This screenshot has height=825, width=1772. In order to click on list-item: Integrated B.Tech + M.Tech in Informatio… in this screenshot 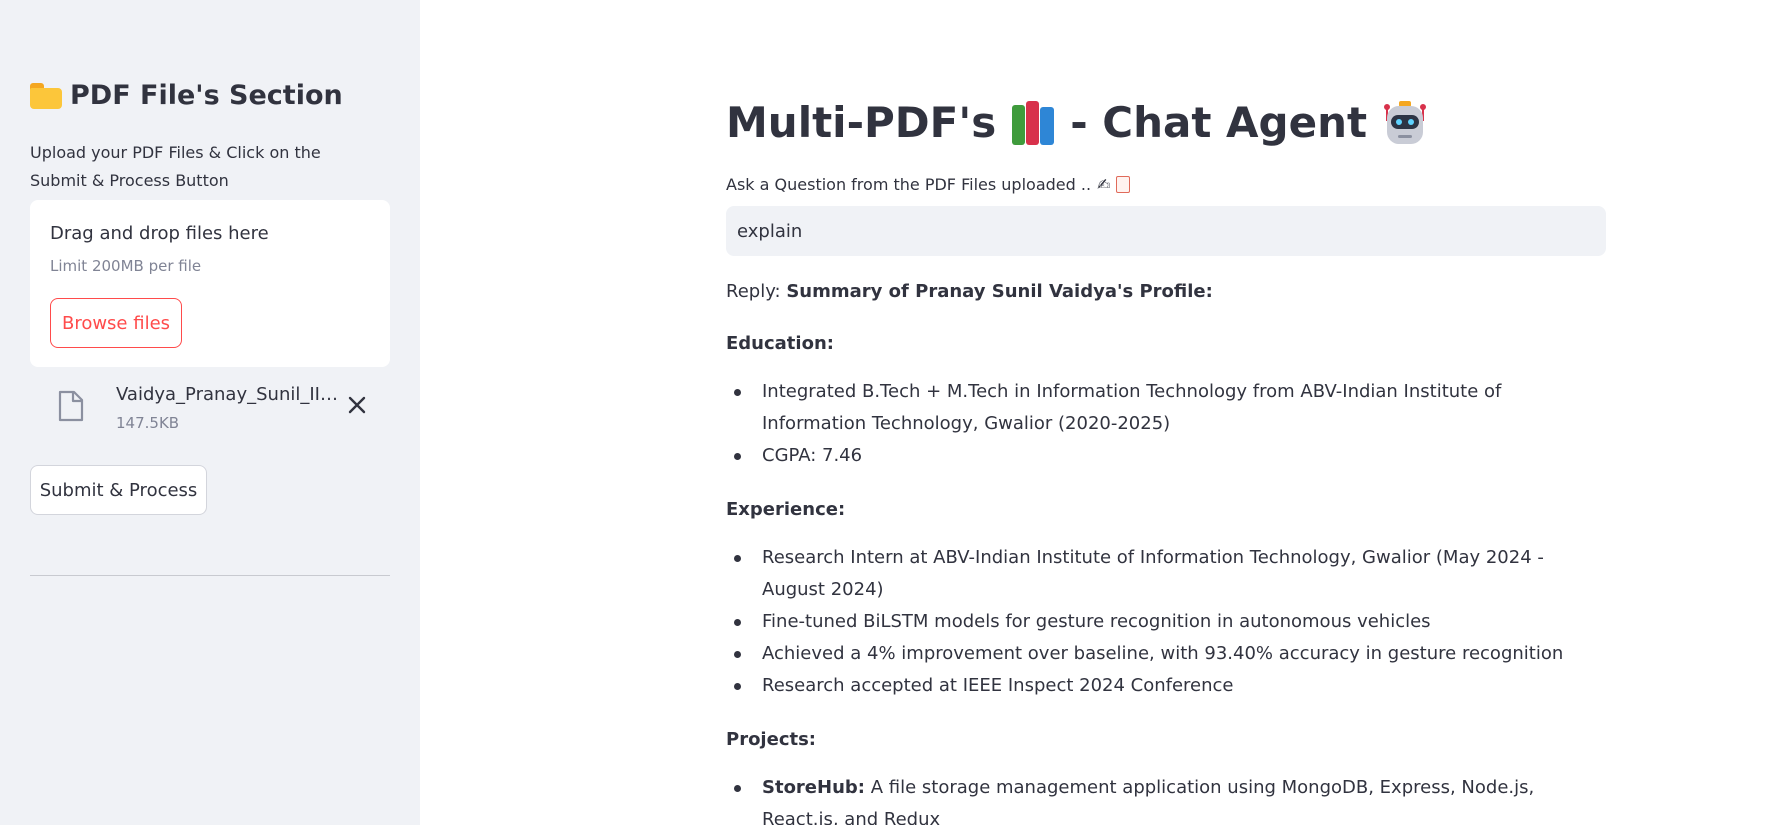, I will do `click(1166, 408)`.